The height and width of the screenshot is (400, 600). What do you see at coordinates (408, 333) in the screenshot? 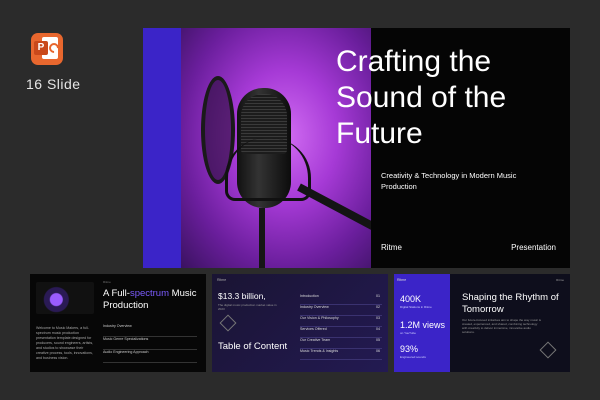
I see `stat-label: on YouTube` at bounding box center [408, 333].